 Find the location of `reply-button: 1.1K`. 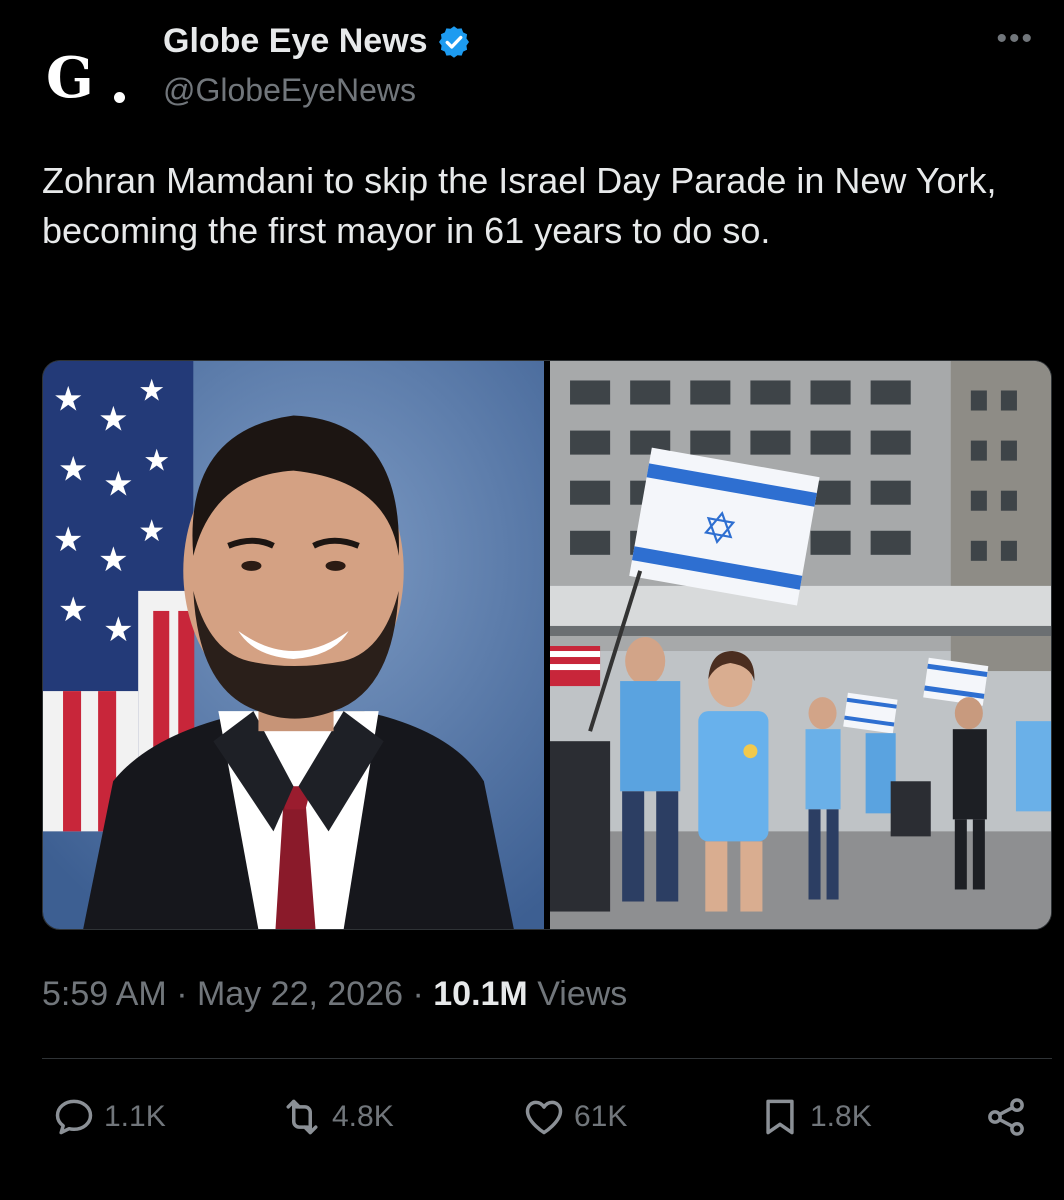

reply-button: 1.1K is located at coordinates (109, 1117).